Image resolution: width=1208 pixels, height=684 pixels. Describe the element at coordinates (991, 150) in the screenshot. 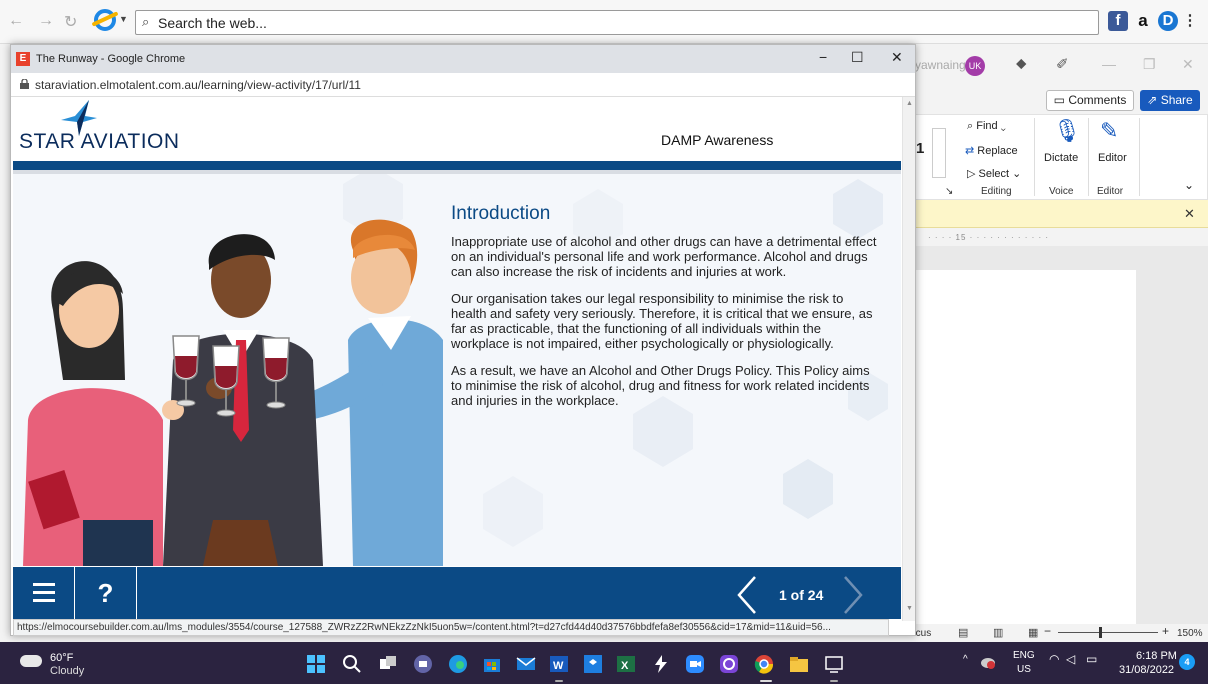

I see `replace-button: ⇄ Replace` at that location.